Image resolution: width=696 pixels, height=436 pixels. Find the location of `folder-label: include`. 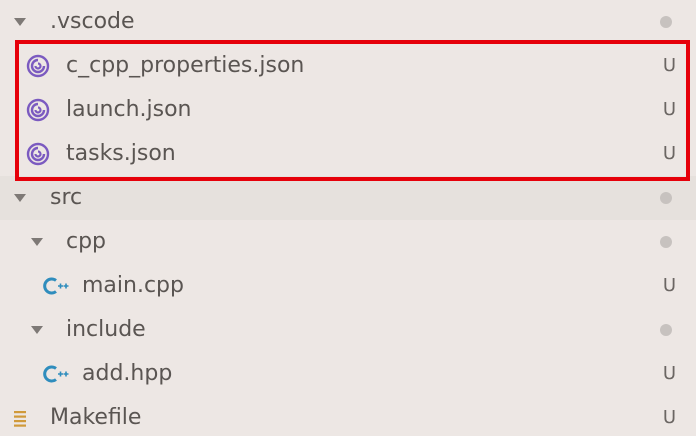

folder-label: include is located at coordinates (106, 329).